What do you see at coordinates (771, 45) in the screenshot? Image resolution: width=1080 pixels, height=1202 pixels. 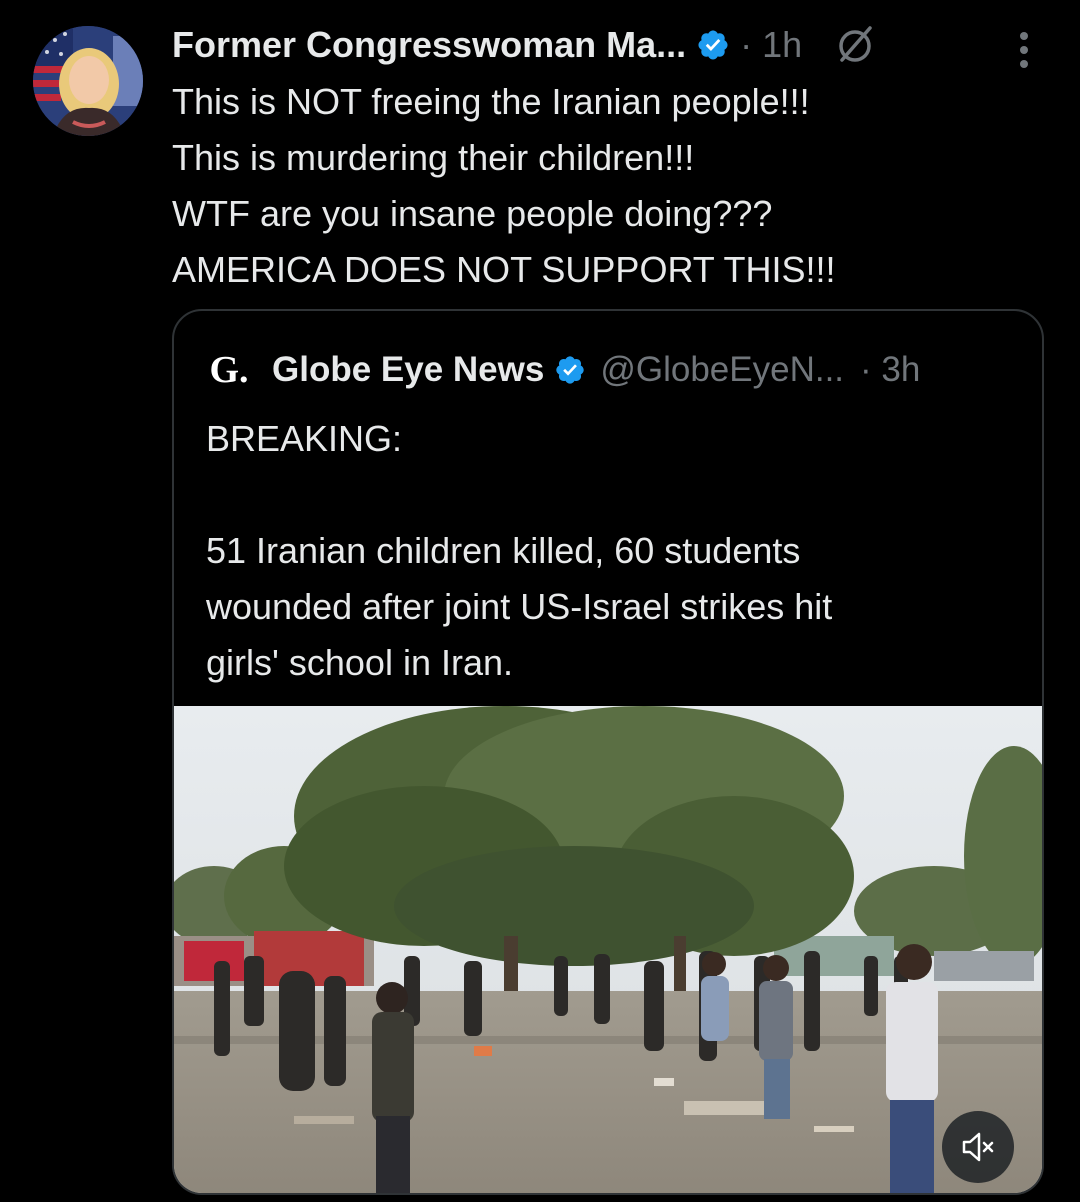 I see `post-time: · 1h` at bounding box center [771, 45].